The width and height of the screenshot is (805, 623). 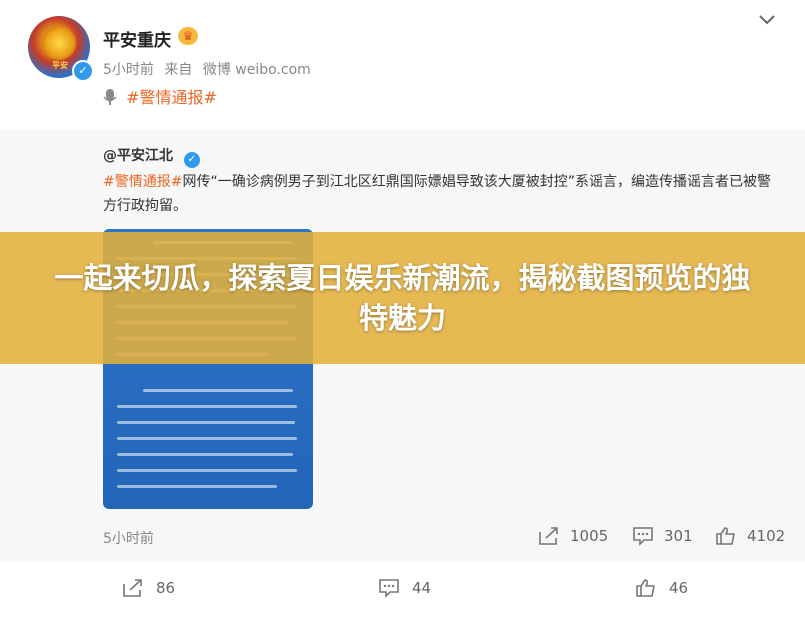 What do you see at coordinates (767, 20) in the screenshot?
I see `chevron-down-icon` at bounding box center [767, 20].